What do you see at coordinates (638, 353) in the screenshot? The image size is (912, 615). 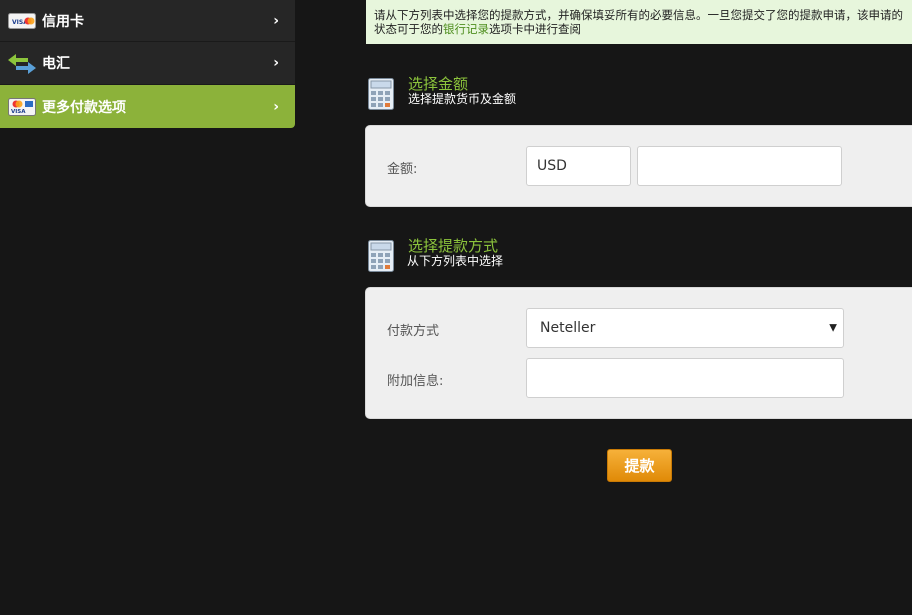 I see `method-panel: 付款方式 Neteller ▼ 附加信息:` at bounding box center [638, 353].